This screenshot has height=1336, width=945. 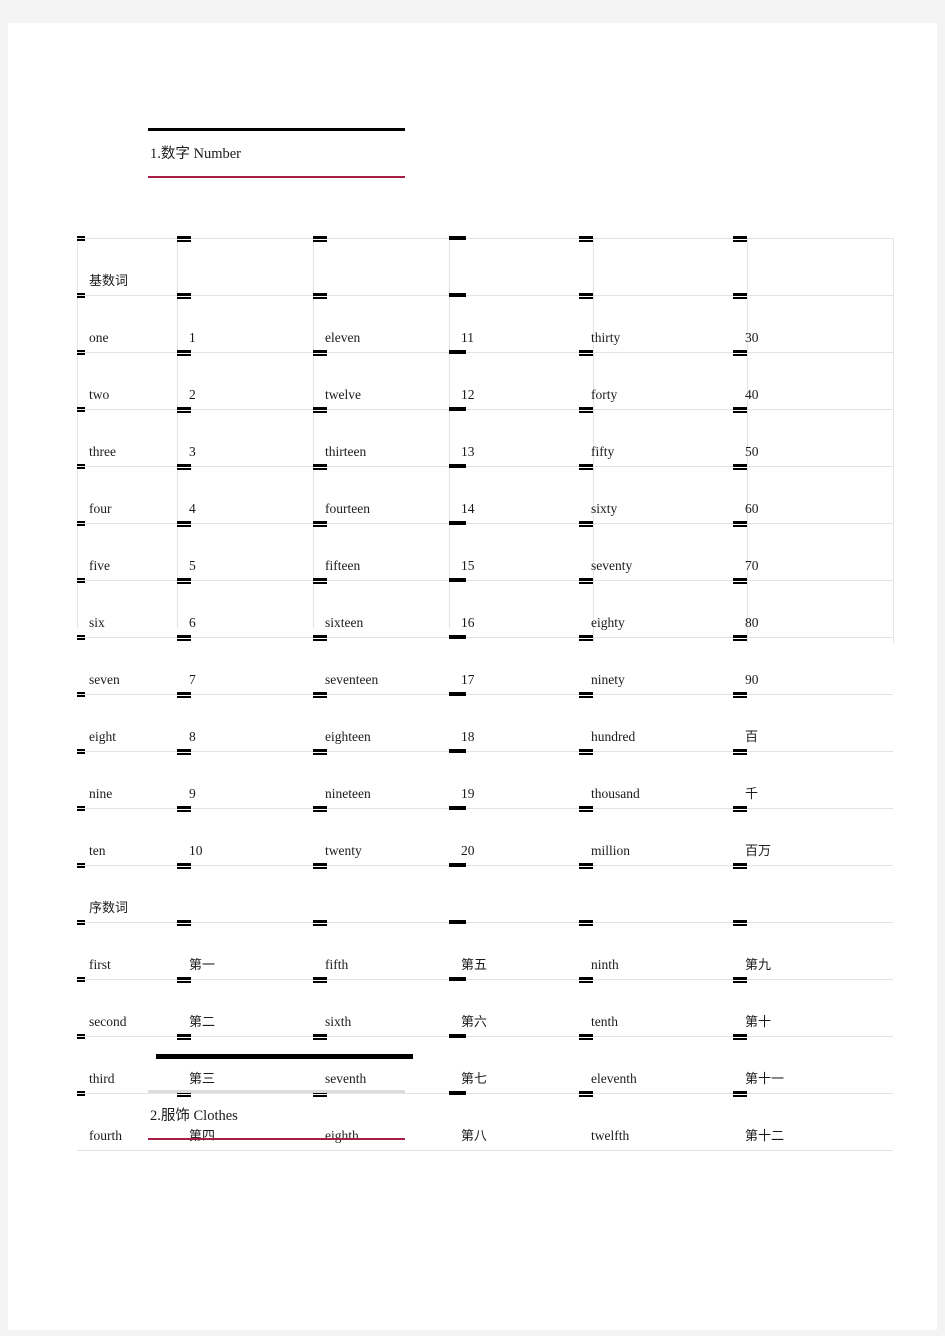 What do you see at coordinates (276, 1138) in the screenshot?
I see `heading2-accent-rule` at bounding box center [276, 1138].